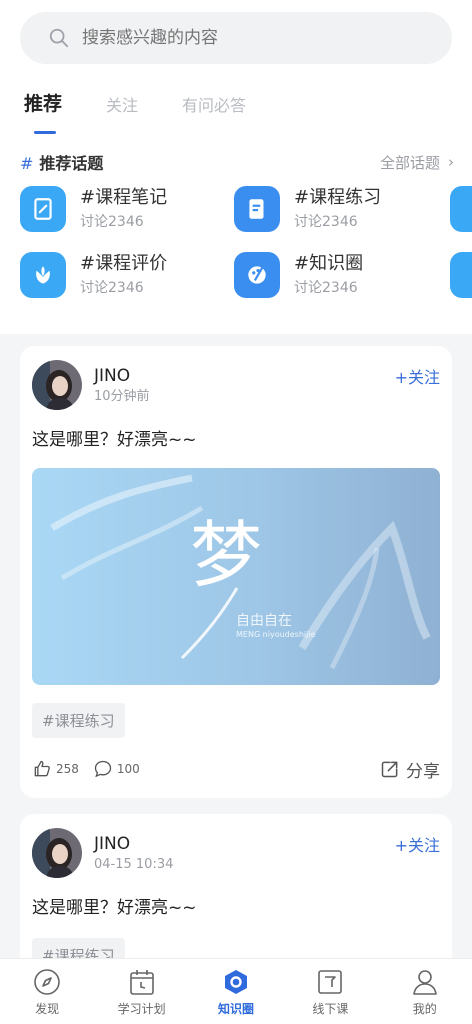 The height and width of the screenshot is (1024, 472). I want to click on all-topics-link: 全部话题 ›, so click(417, 162).